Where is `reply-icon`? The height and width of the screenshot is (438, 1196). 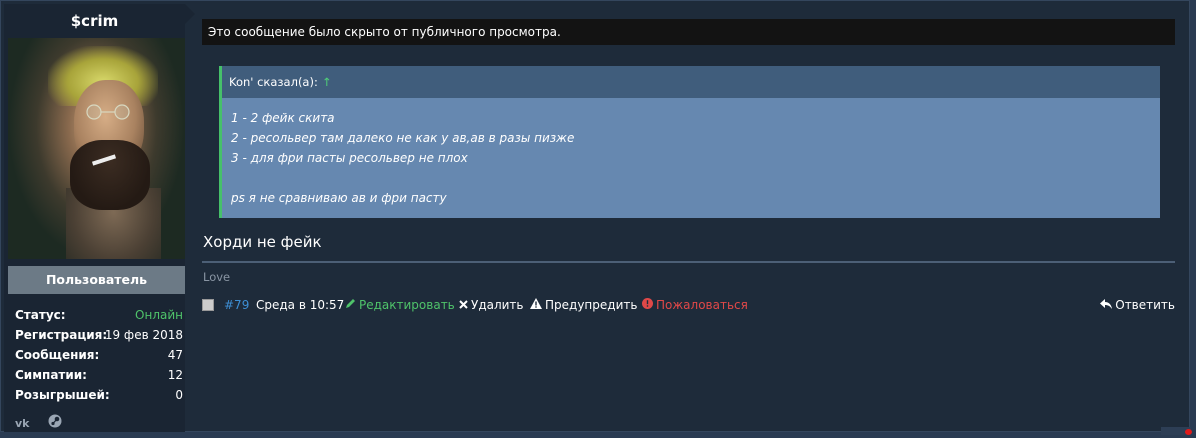
reply-icon is located at coordinates (1106, 305).